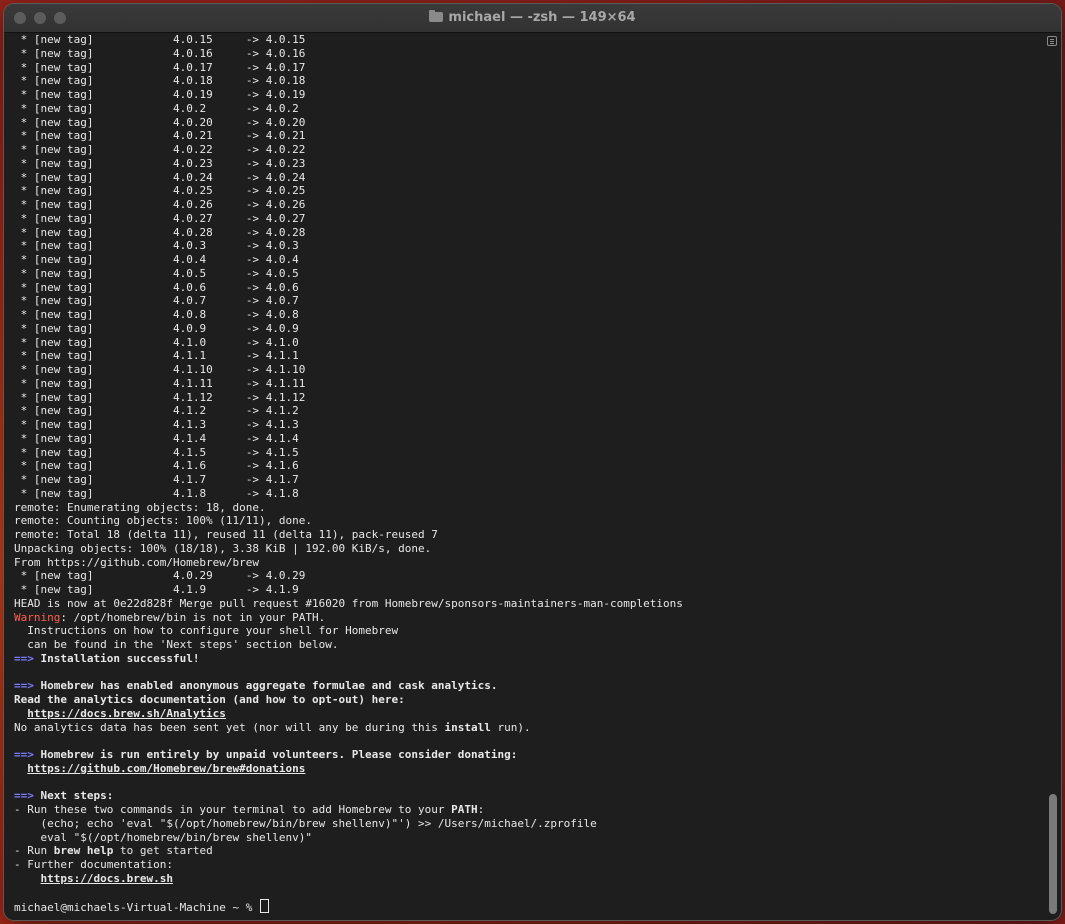 This screenshot has width=1065, height=924. What do you see at coordinates (107, 878) in the screenshot?
I see `docs-link: https://docs.brew.sh` at bounding box center [107, 878].